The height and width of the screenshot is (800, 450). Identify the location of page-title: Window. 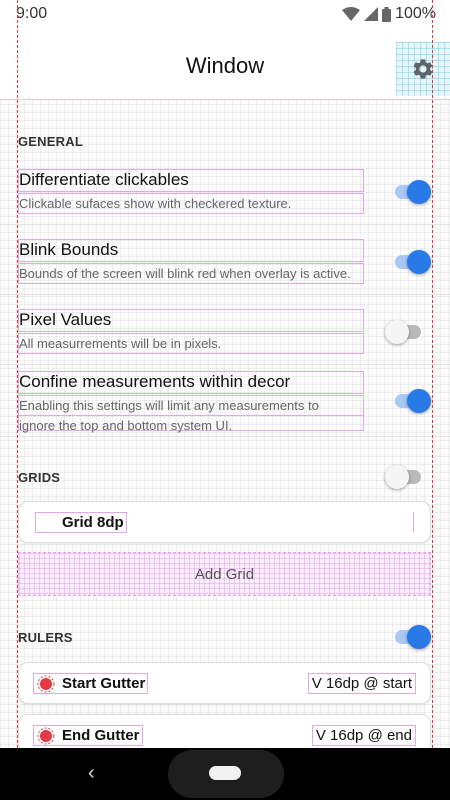
(225, 65).